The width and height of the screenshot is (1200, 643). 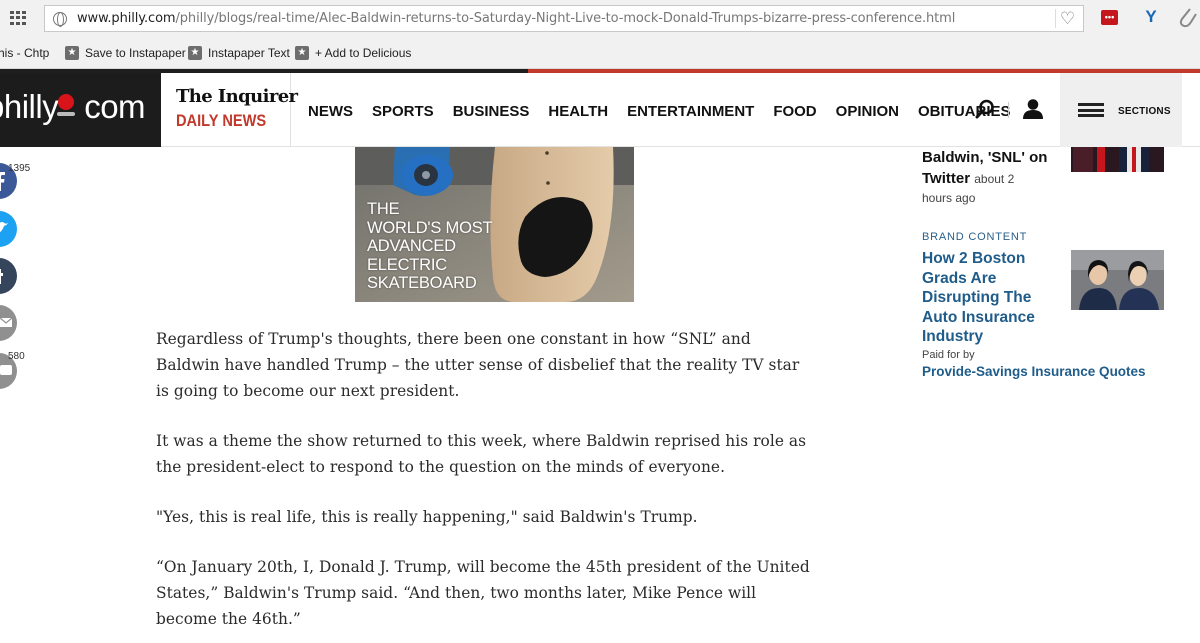 What do you see at coordinates (135, 53) in the screenshot?
I see `bookmark-label: Save to Instapaper` at bounding box center [135, 53].